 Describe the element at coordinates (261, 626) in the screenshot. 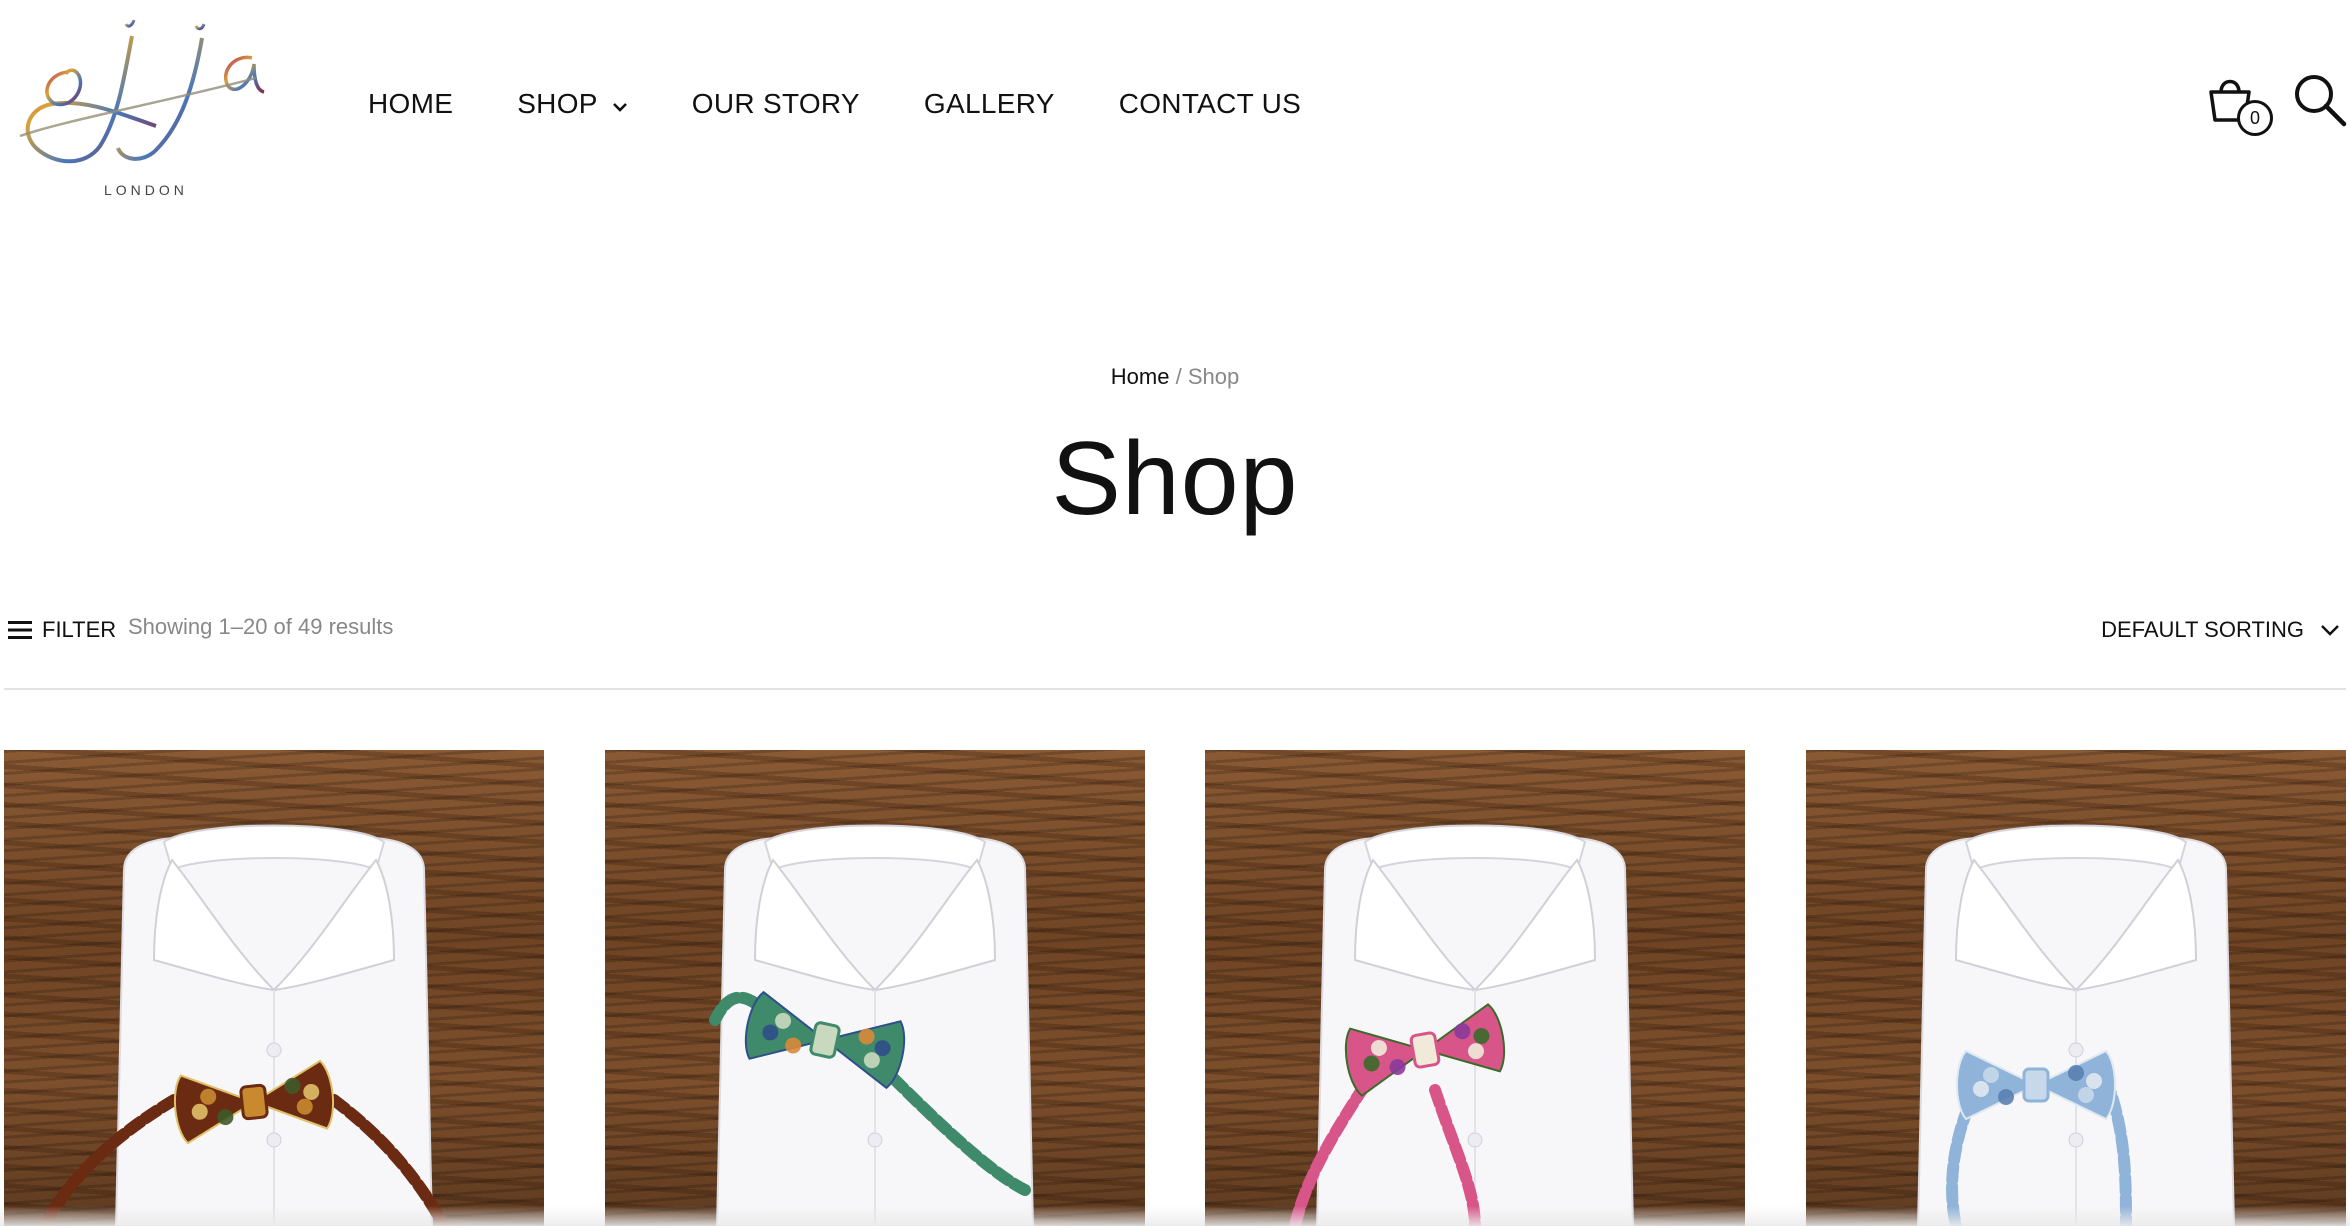

I see `results-count: Showing 1–20 of 49 results` at that location.